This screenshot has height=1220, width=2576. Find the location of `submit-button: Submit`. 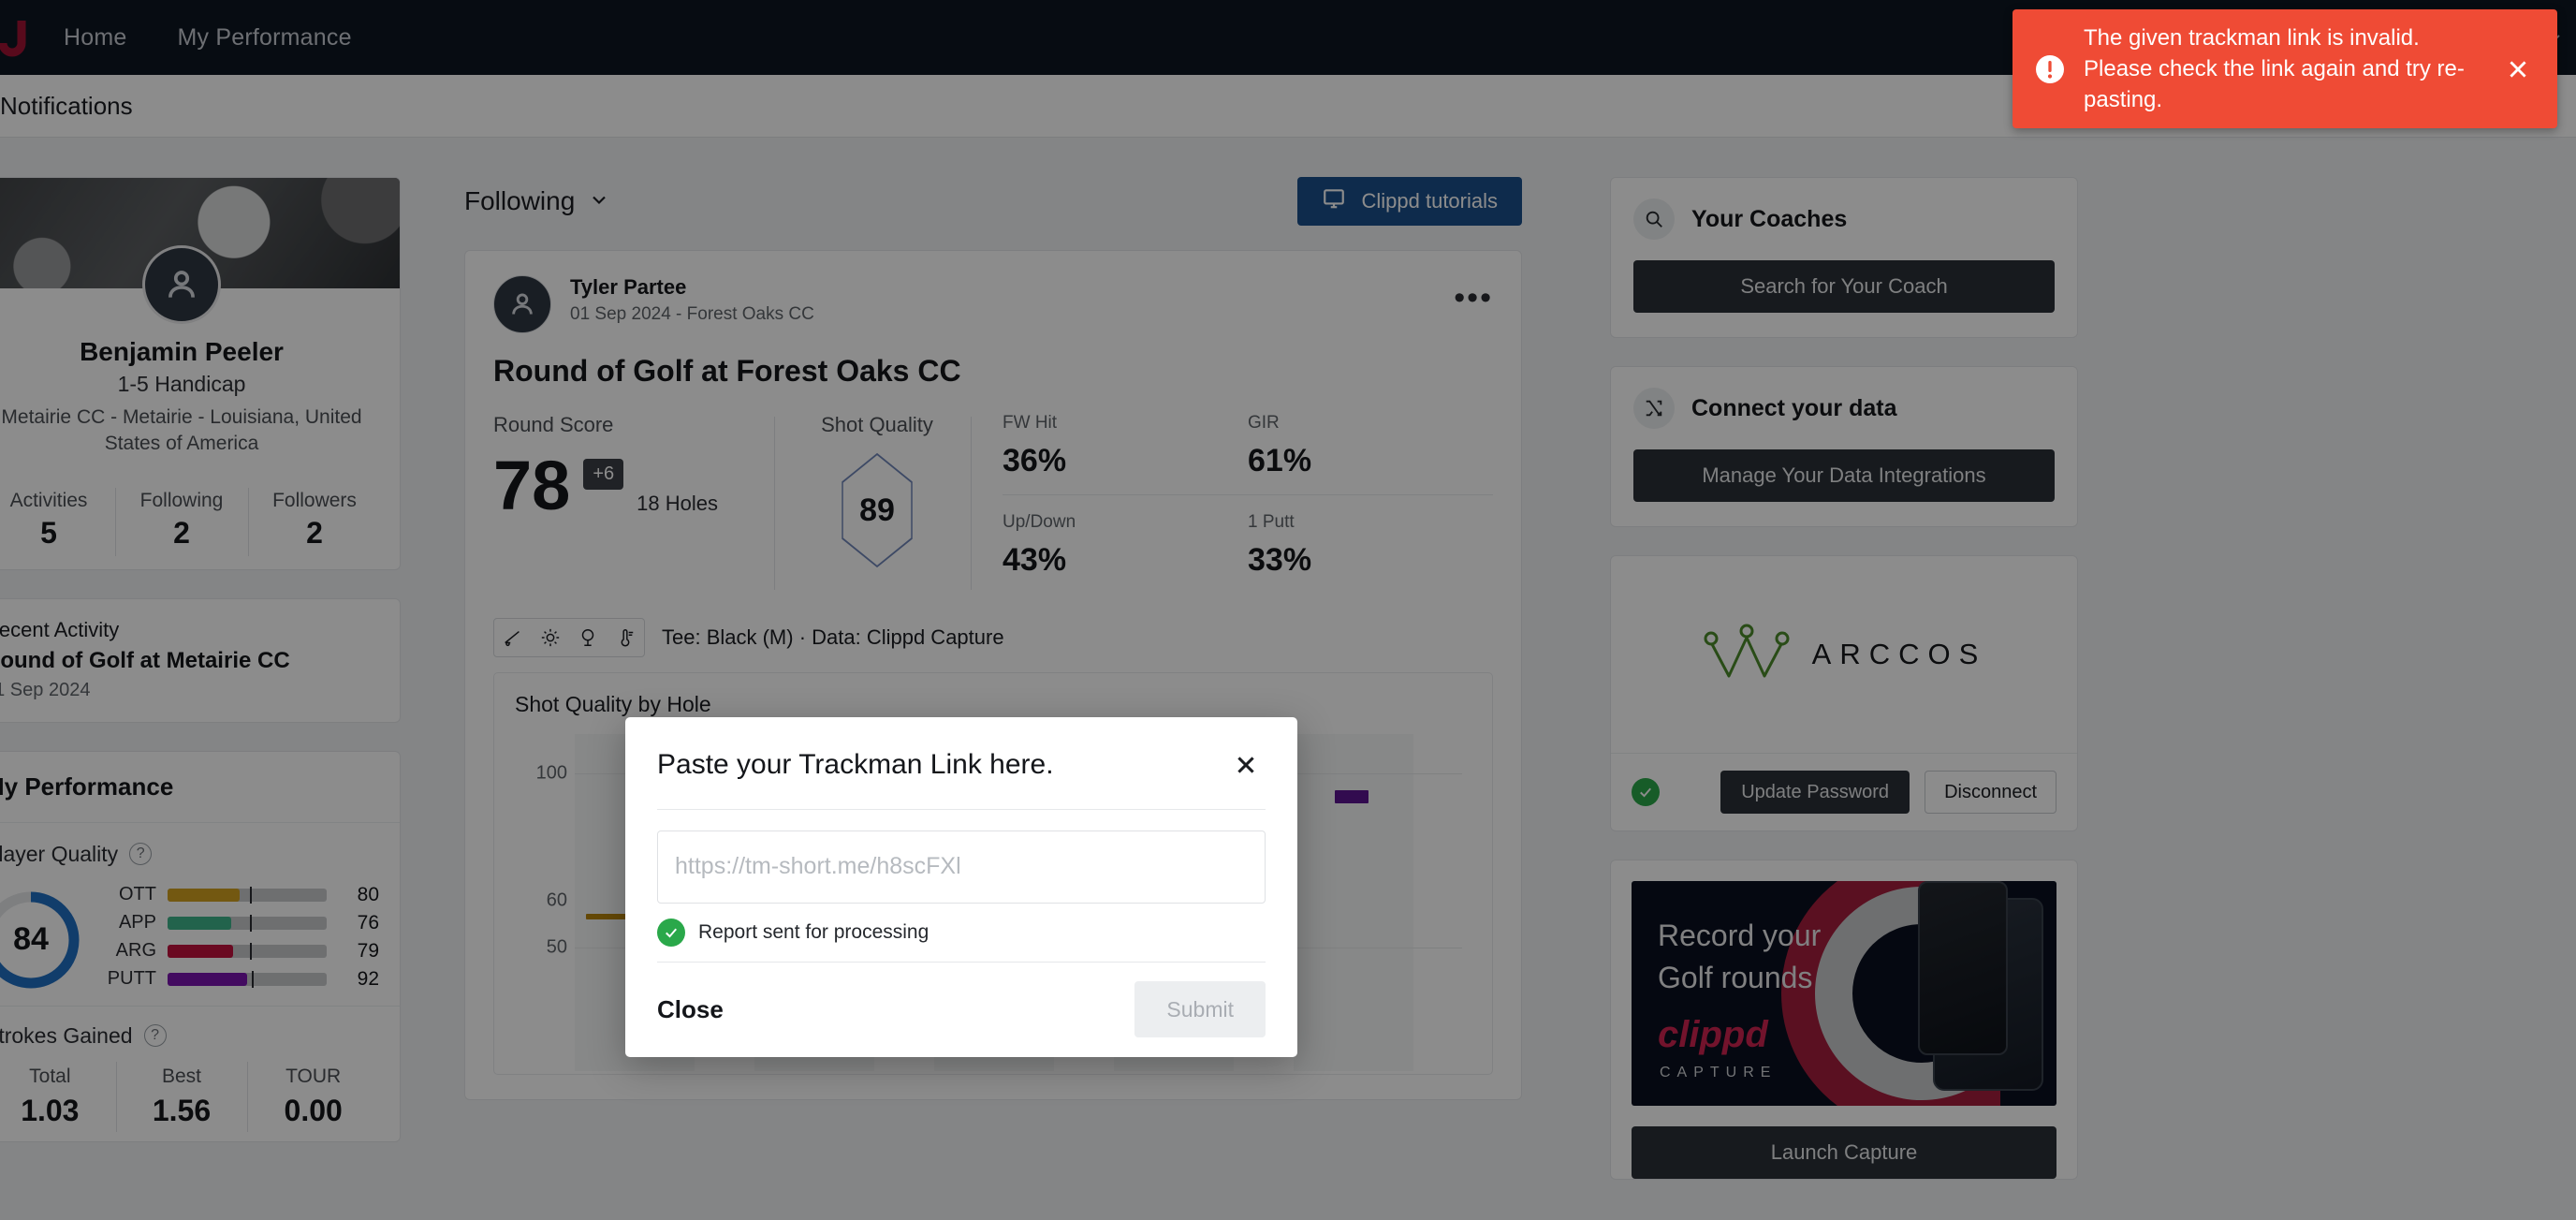

submit-button: Submit is located at coordinates (1200, 1010).